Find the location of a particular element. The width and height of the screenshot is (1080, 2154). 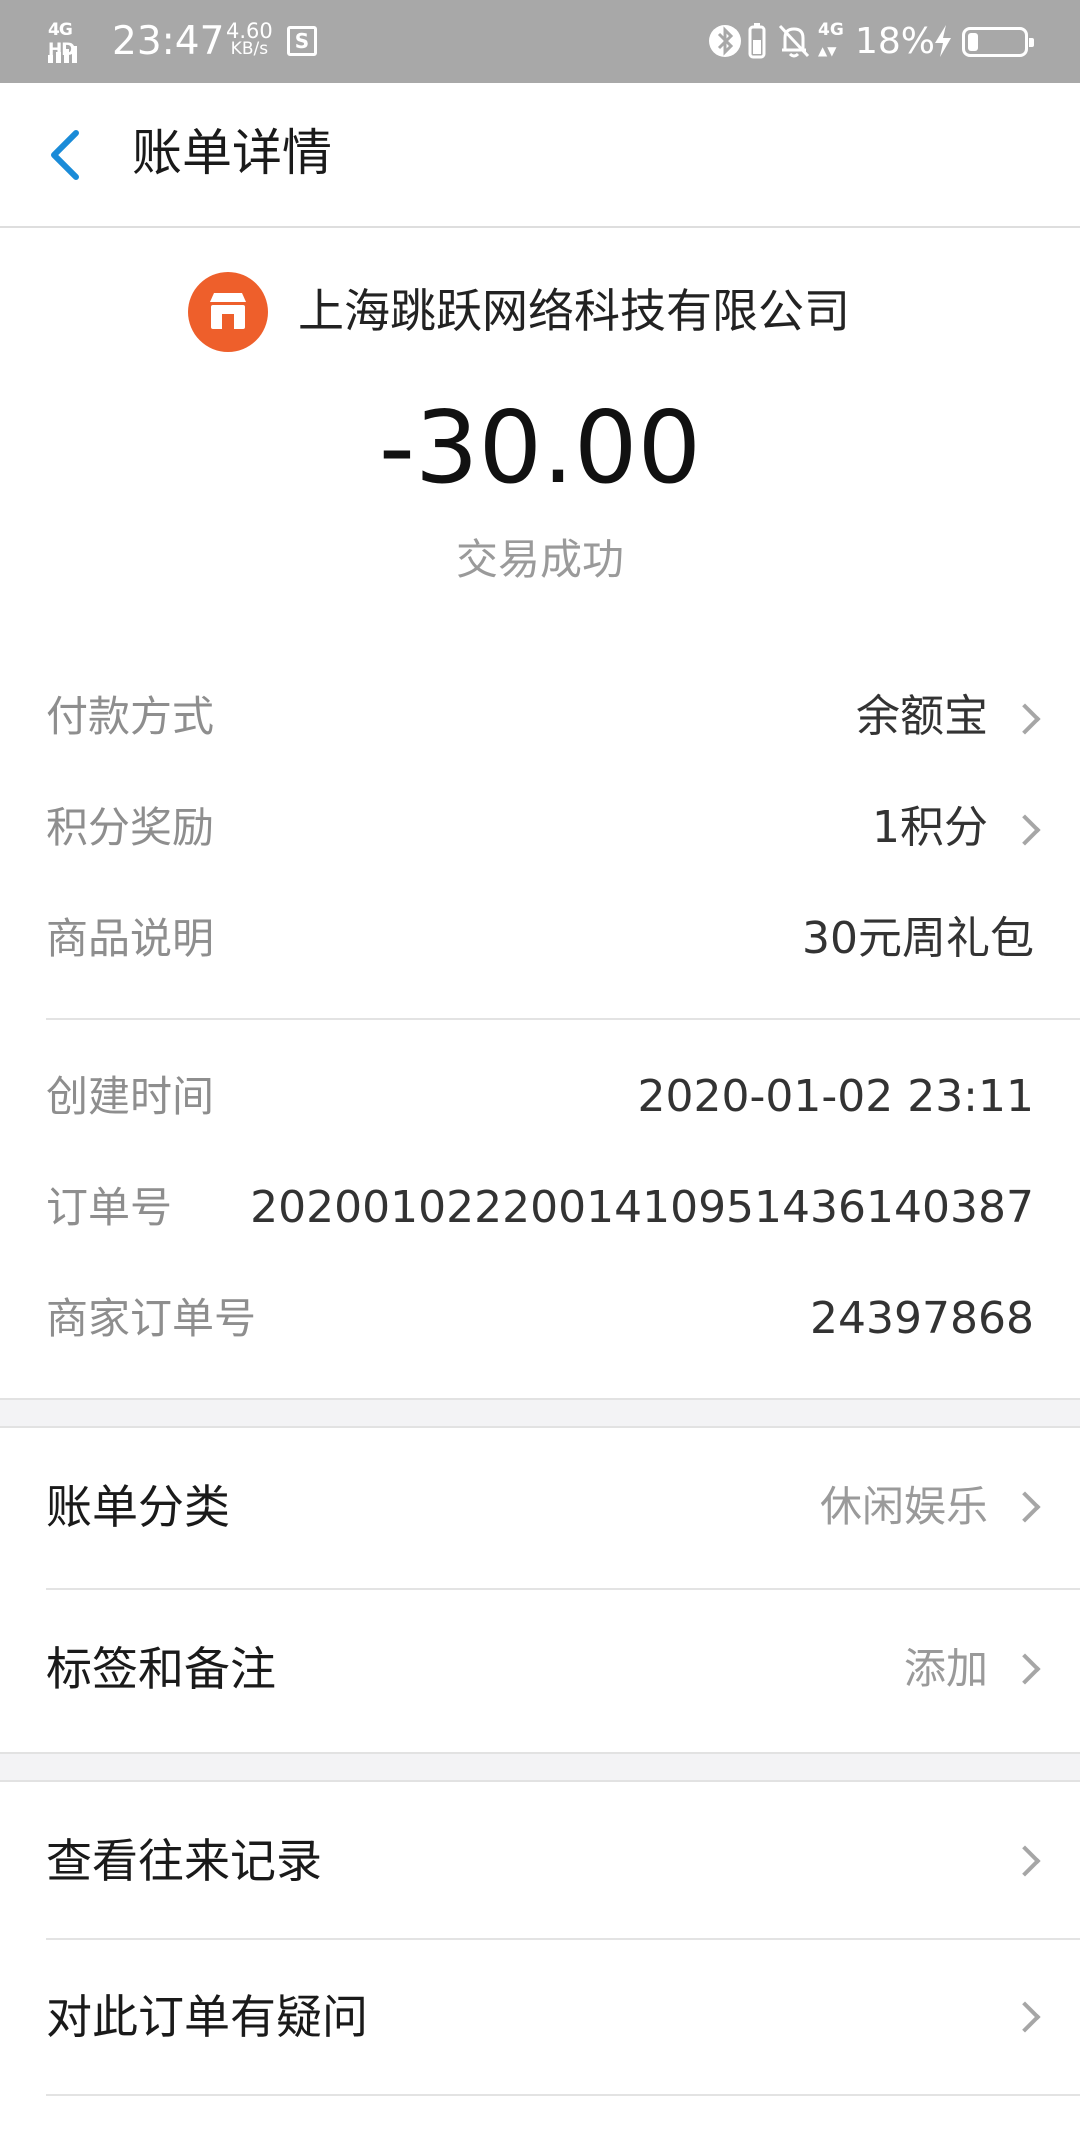

row-value: 2020-01-02 23:11 is located at coordinates (836, 1096).